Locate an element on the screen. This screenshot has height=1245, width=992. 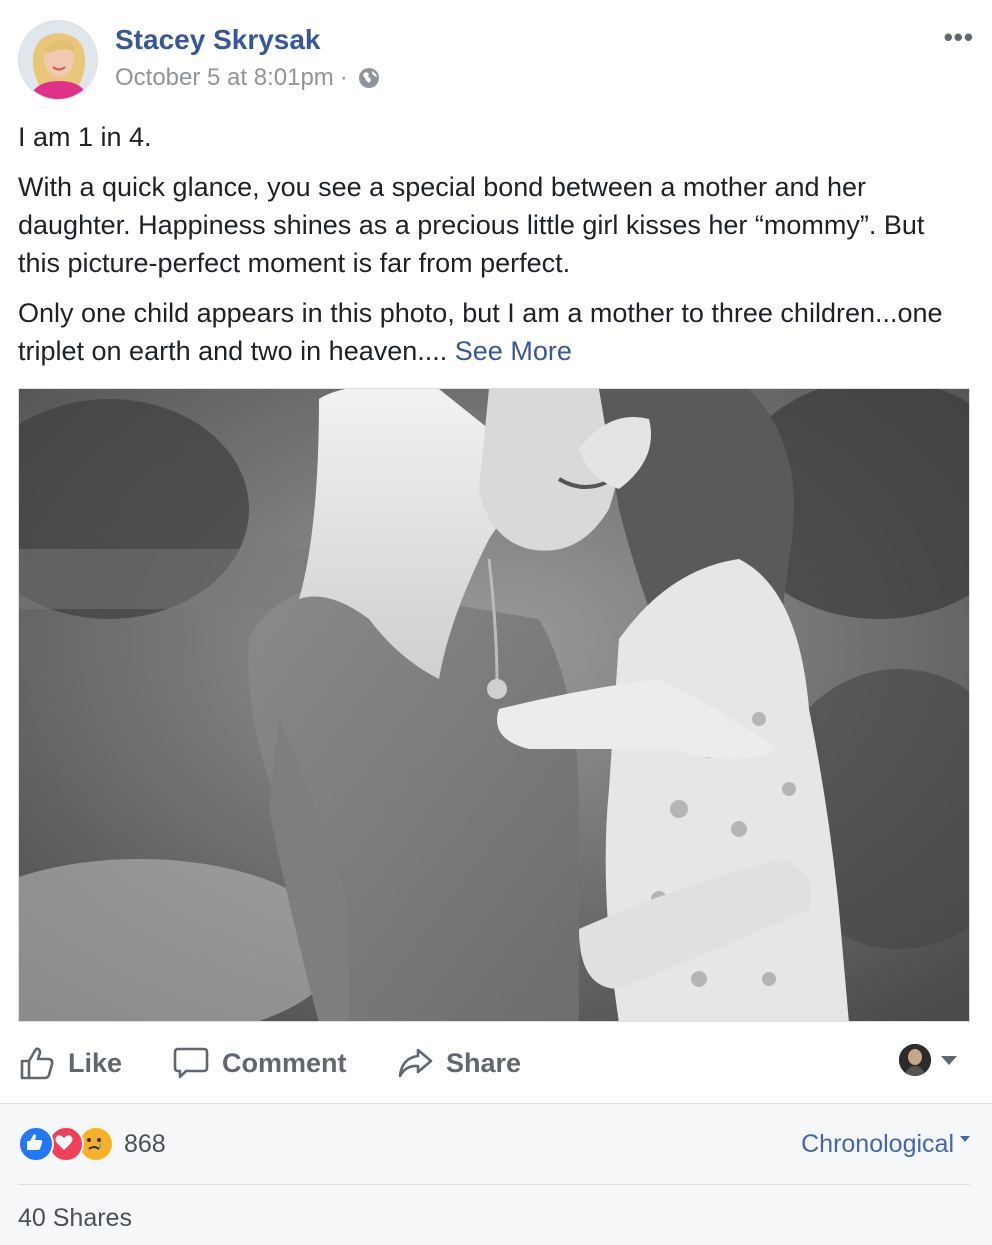
shares-count: 40 Shares is located at coordinates (75, 1218).